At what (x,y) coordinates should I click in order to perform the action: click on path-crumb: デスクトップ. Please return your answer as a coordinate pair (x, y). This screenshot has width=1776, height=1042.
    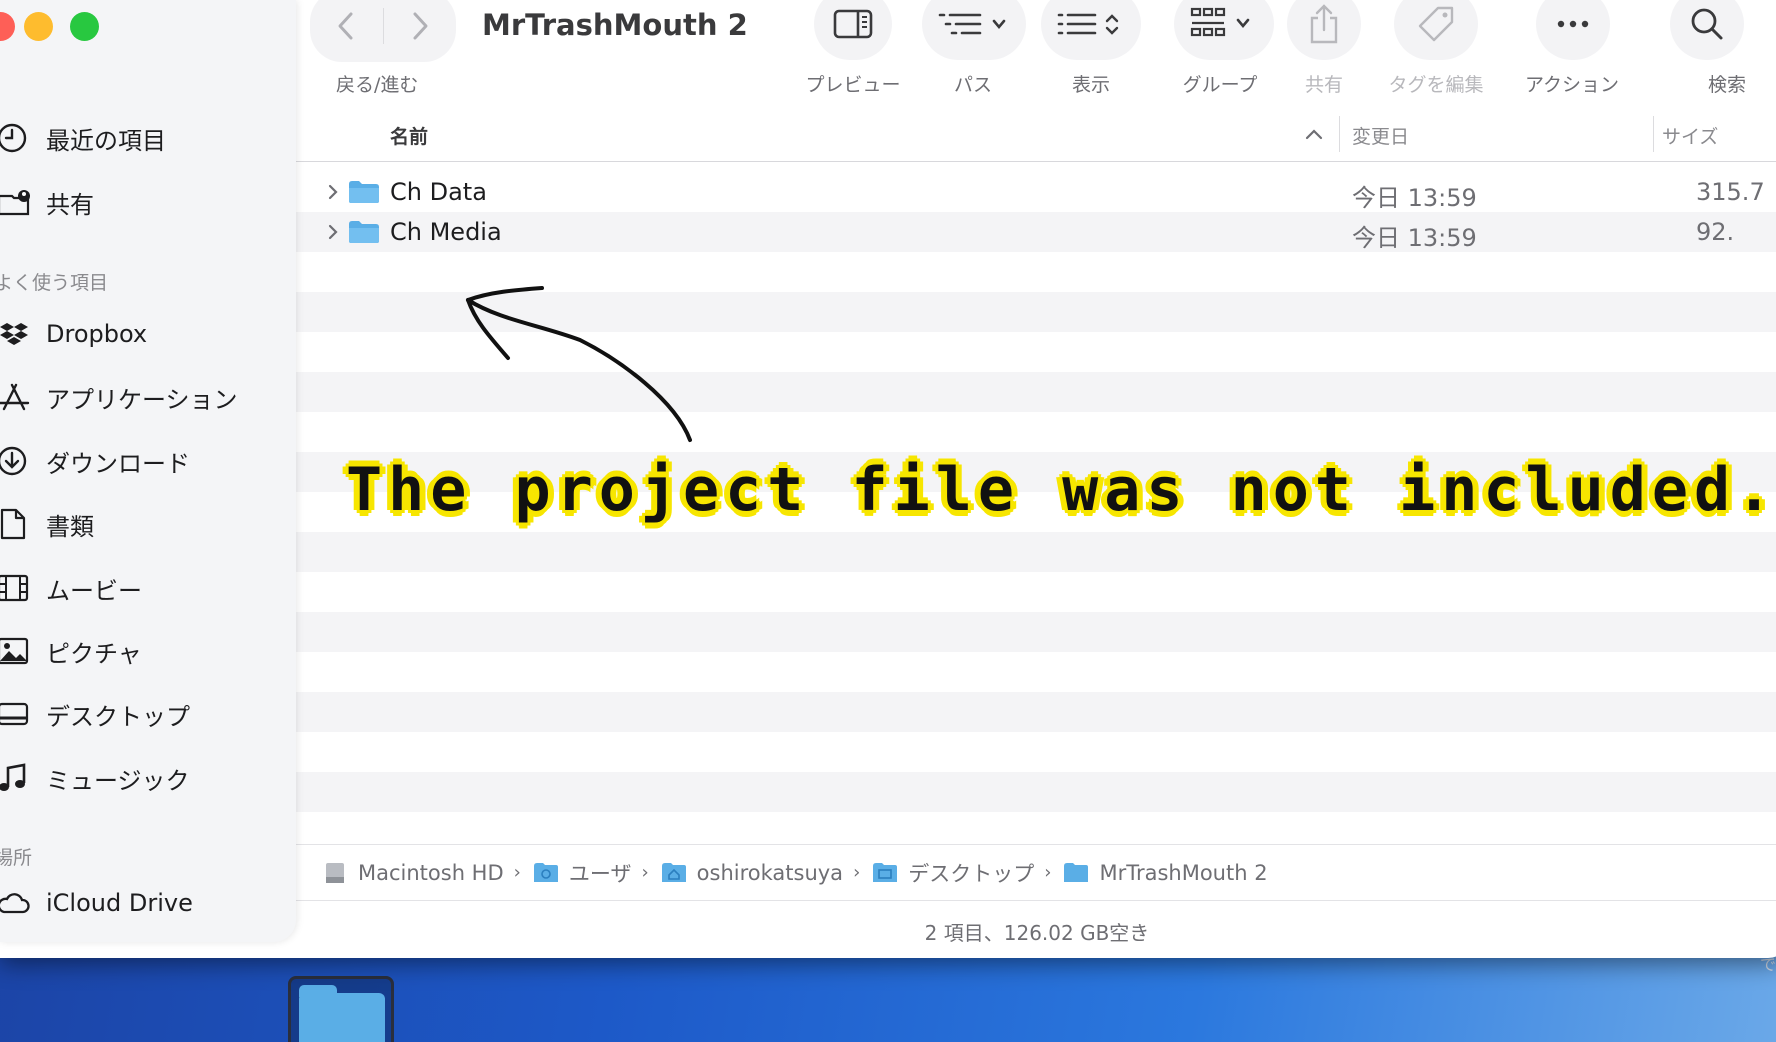
    Looking at the image, I should click on (953, 873).